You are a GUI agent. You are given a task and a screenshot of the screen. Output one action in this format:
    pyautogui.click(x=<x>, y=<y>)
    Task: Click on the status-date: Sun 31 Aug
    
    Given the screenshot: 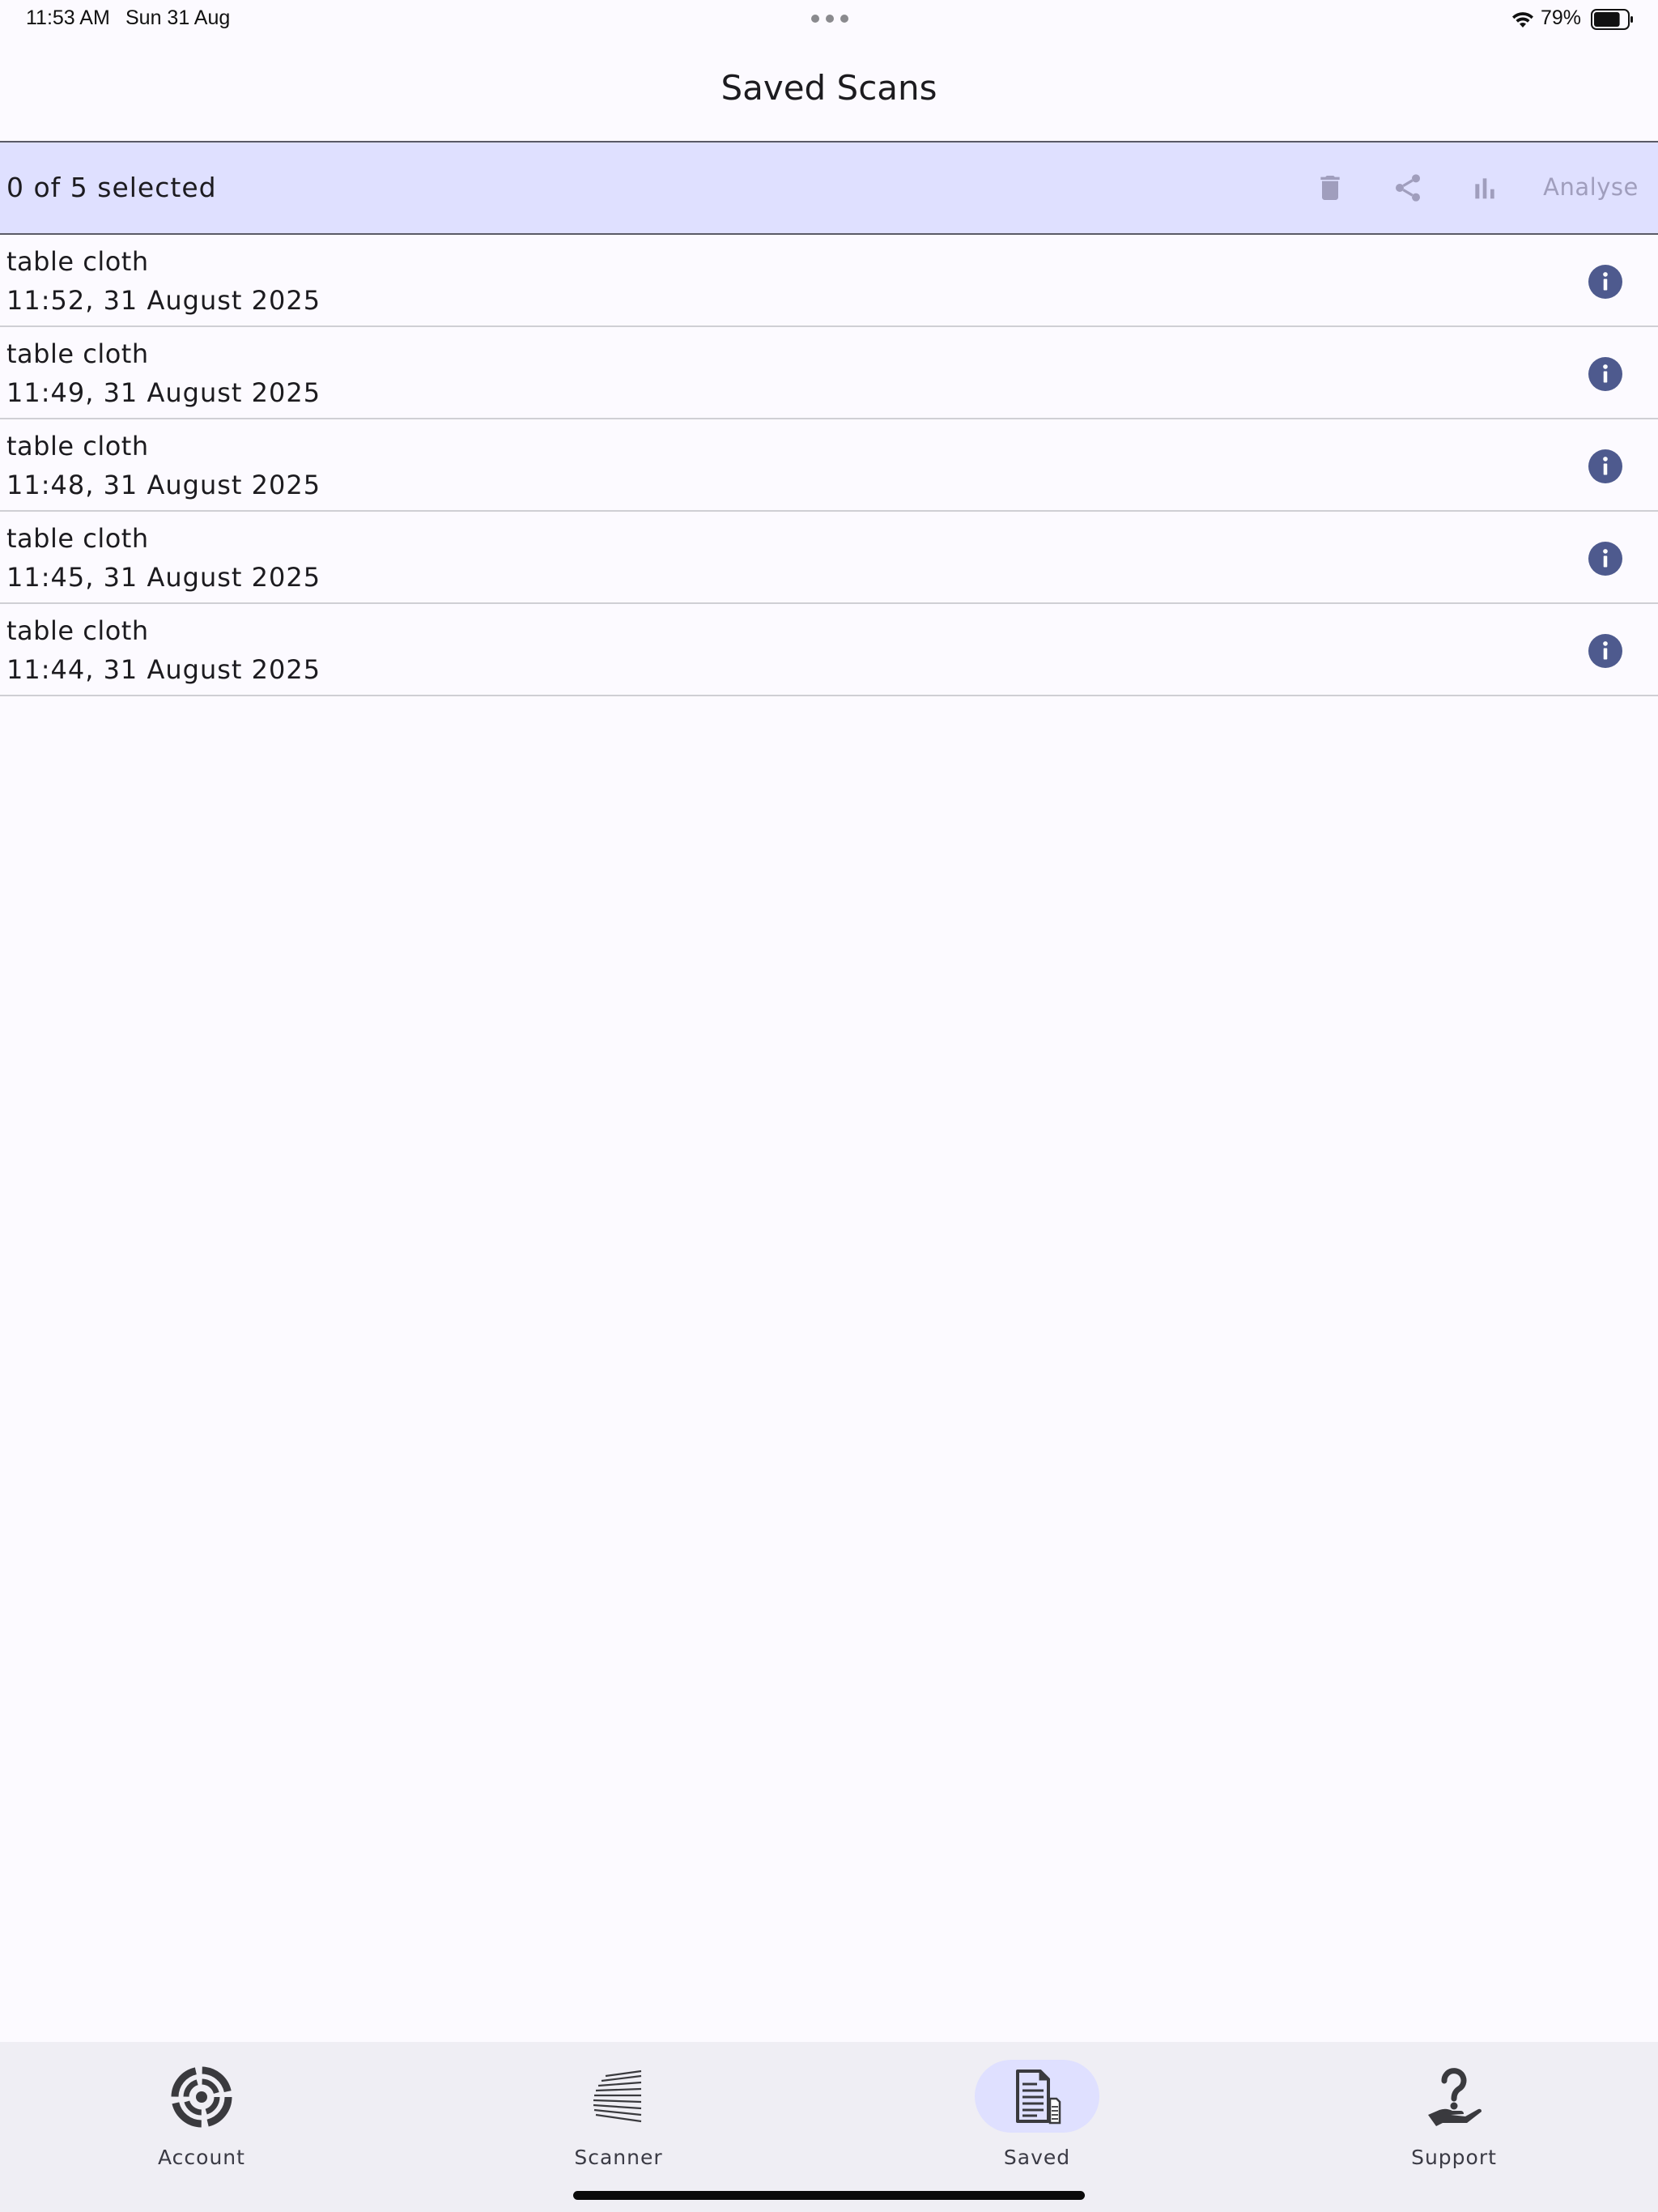 What is the action you would take?
    pyautogui.click(x=178, y=18)
    